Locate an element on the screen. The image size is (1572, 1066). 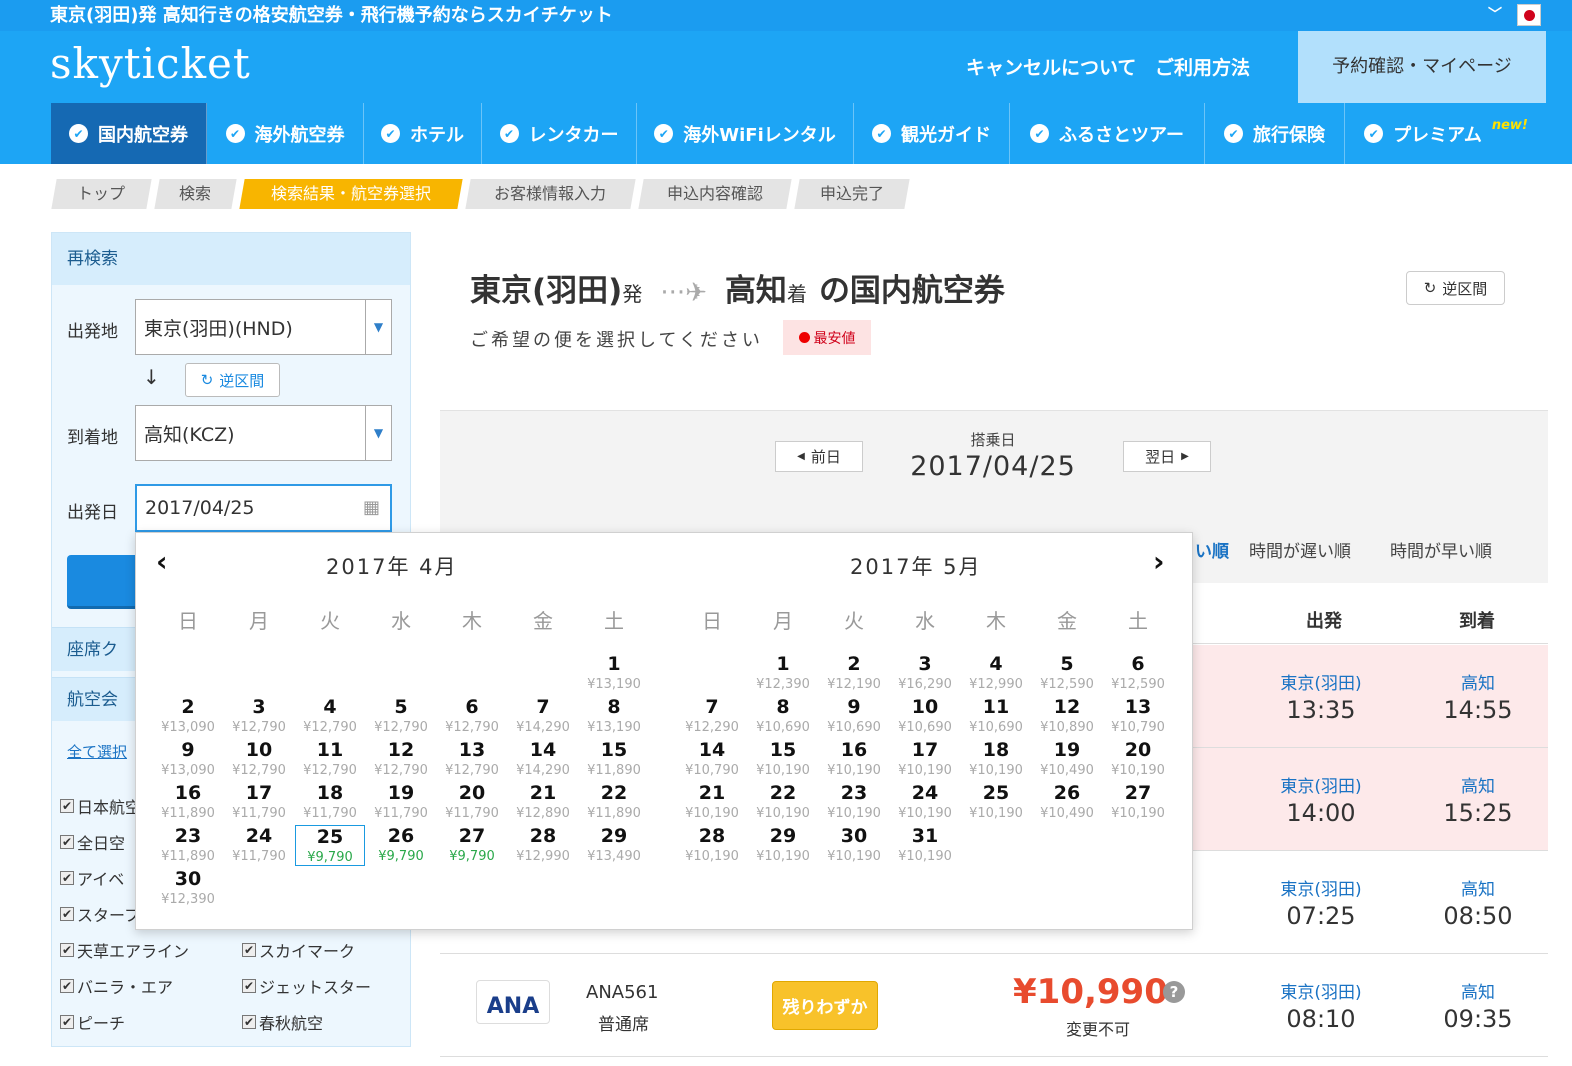
calendar-day: 16 ¥10,190 is located at coordinates (854, 759).